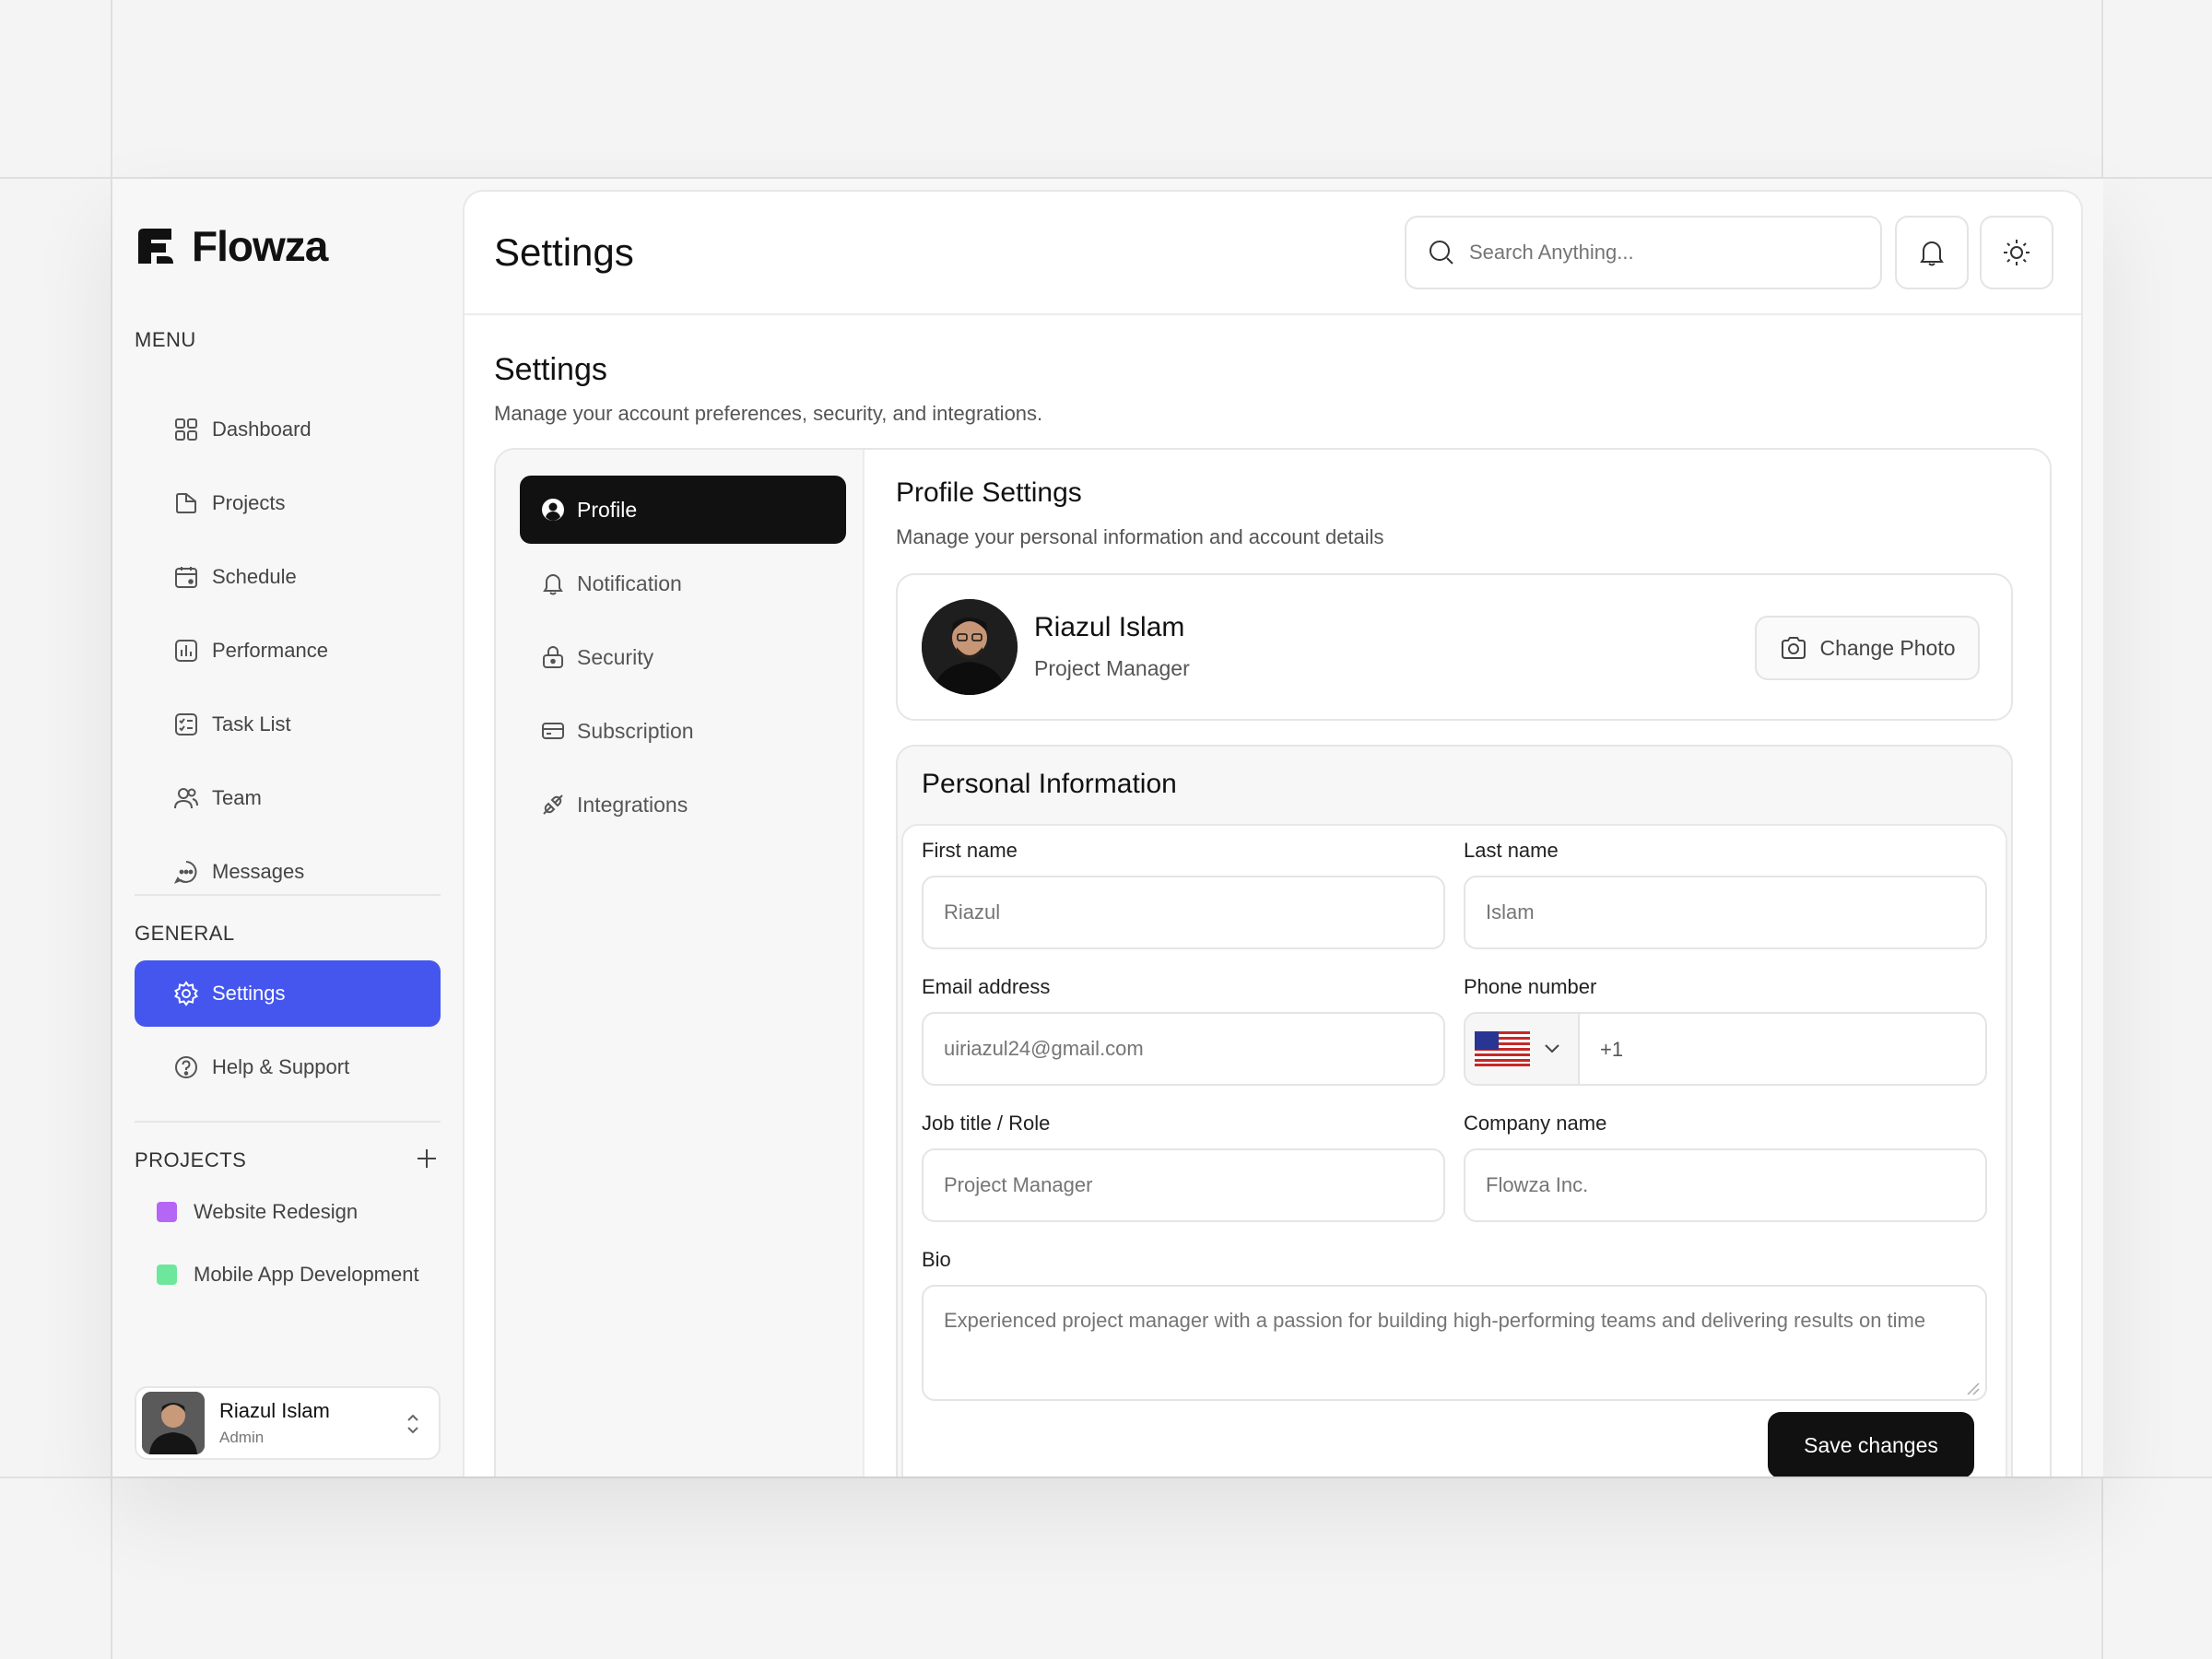 This screenshot has height=1659, width=2212. Describe the element at coordinates (1535, 1123) in the screenshot. I see `company-label: Company name` at that location.